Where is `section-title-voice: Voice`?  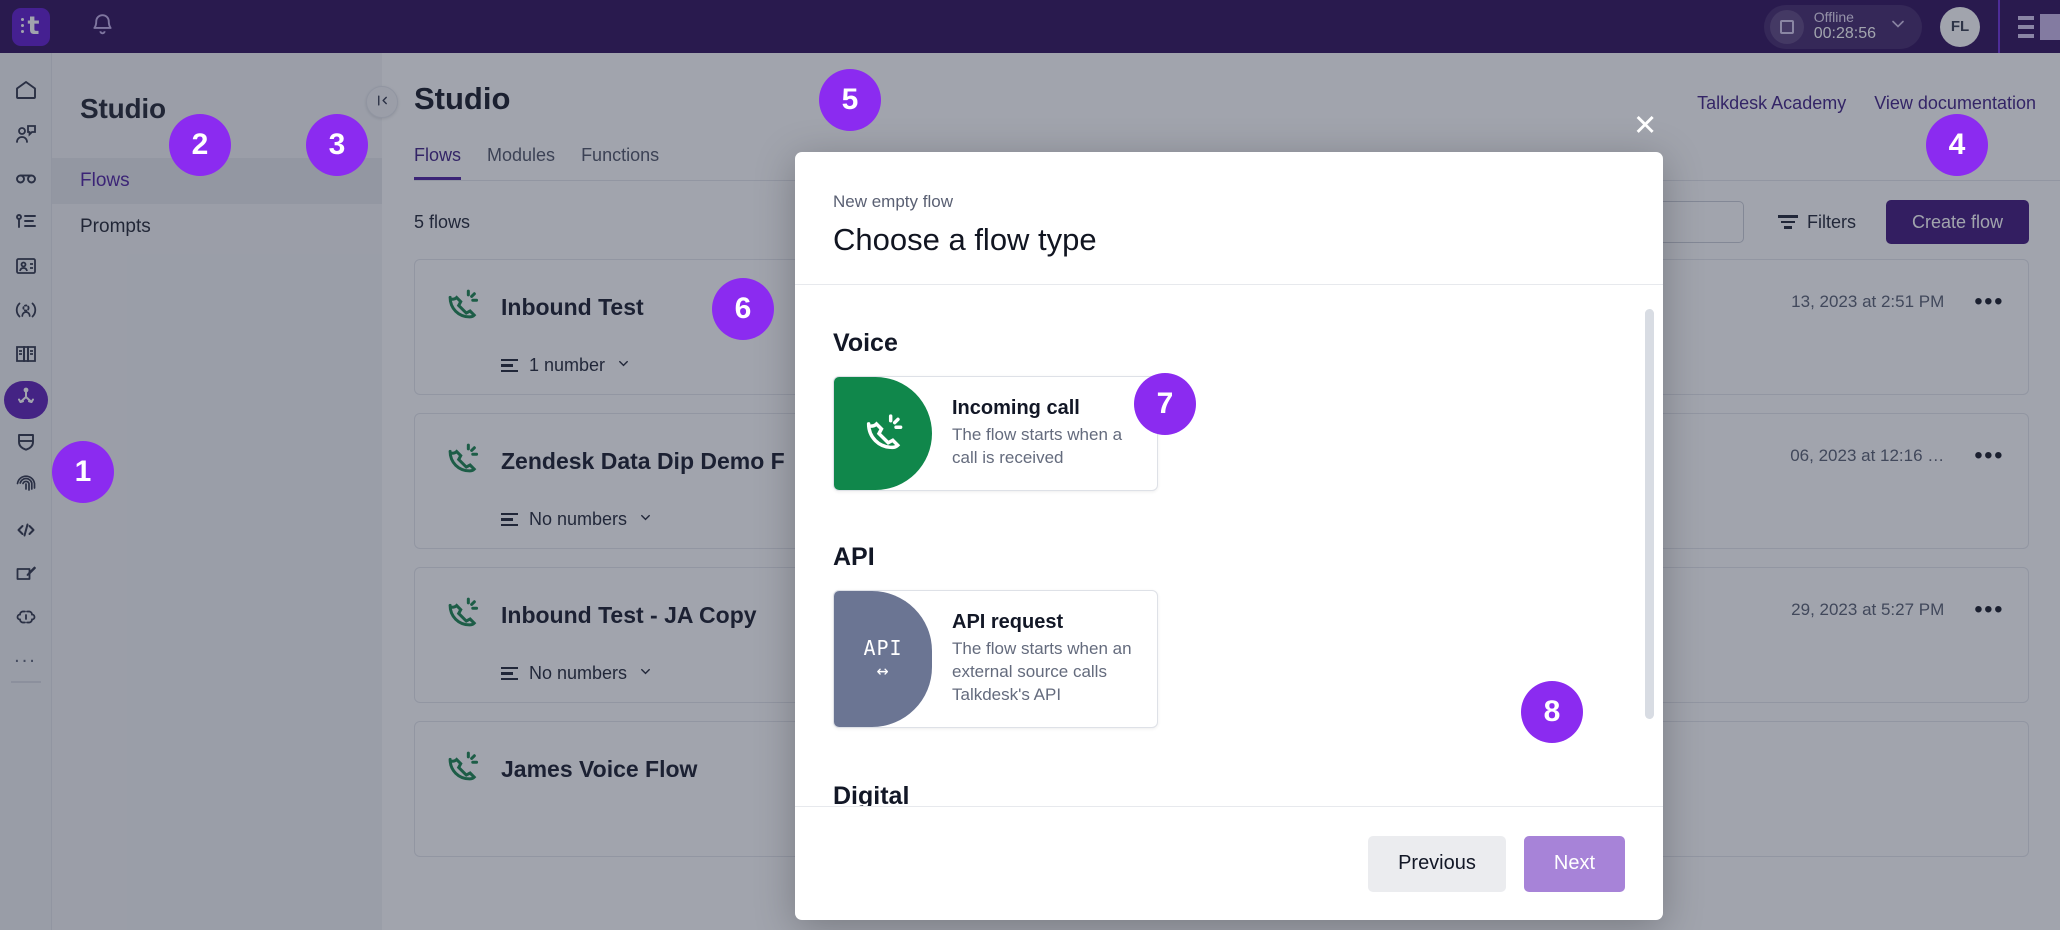 section-title-voice: Voice is located at coordinates (865, 343).